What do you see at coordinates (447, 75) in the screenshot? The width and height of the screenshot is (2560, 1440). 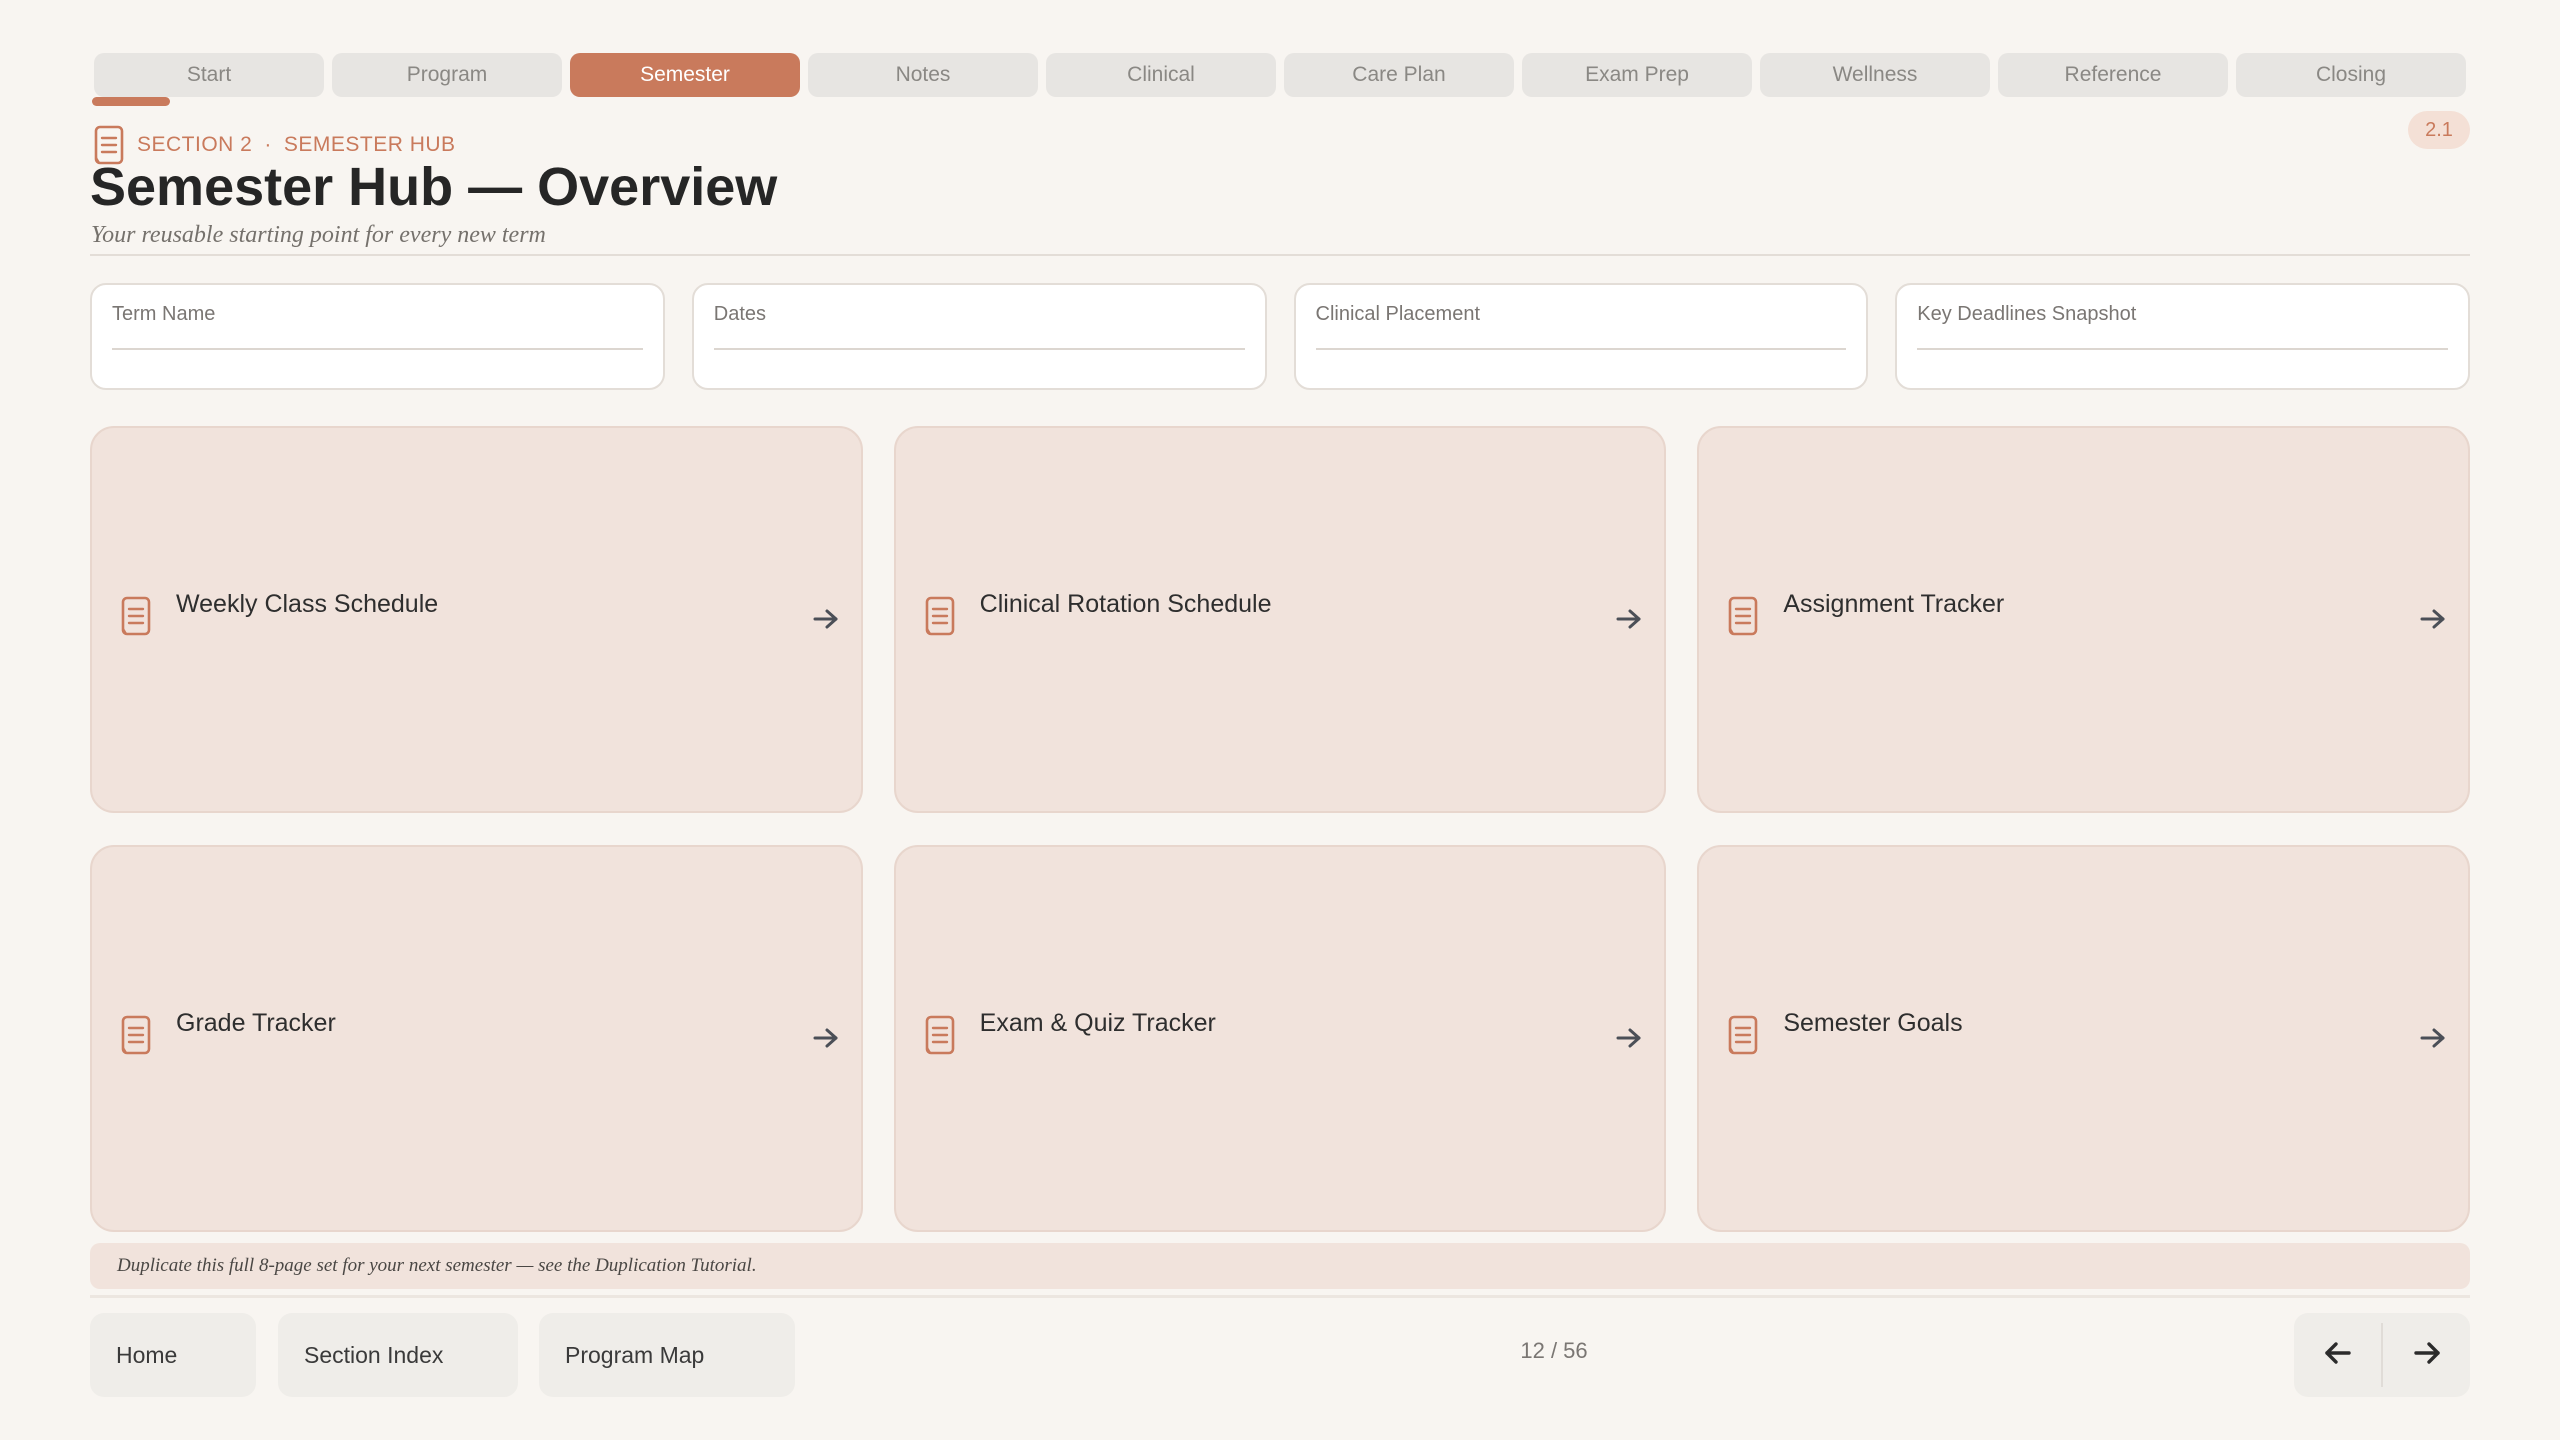 I see `tab-program: Program` at bounding box center [447, 75].